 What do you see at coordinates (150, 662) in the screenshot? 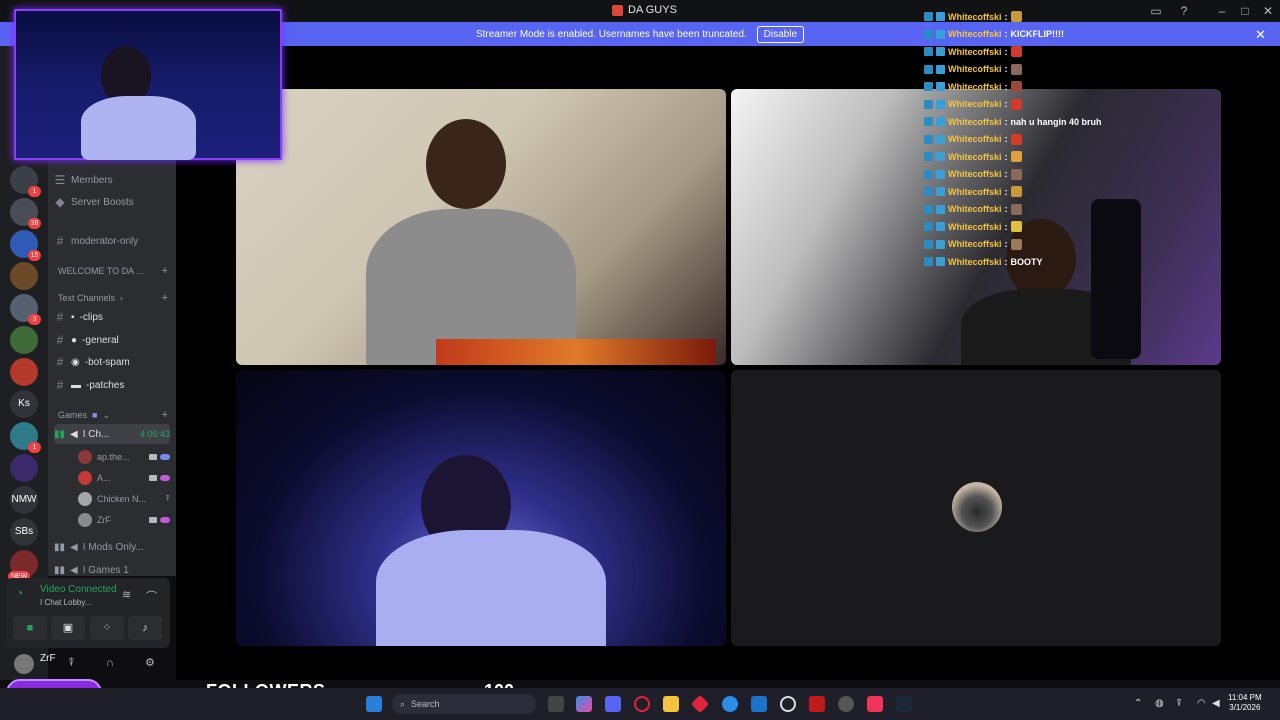
I see `gear-icon: ⚙` at bounding box center [150, 662].